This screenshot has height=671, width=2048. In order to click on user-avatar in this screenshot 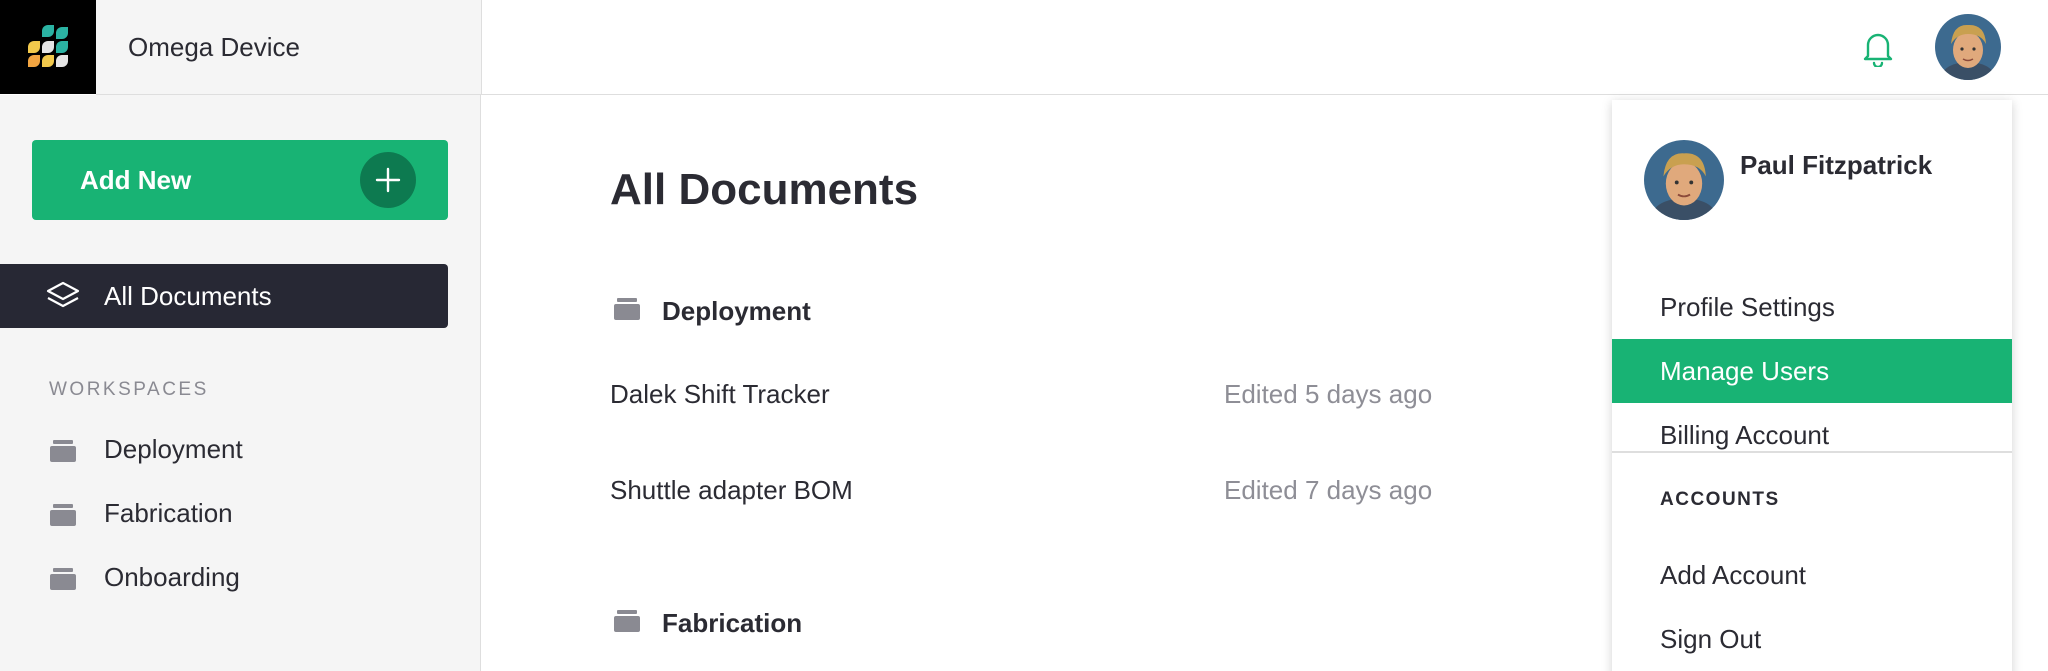, I will do `click(1968, 47)`.